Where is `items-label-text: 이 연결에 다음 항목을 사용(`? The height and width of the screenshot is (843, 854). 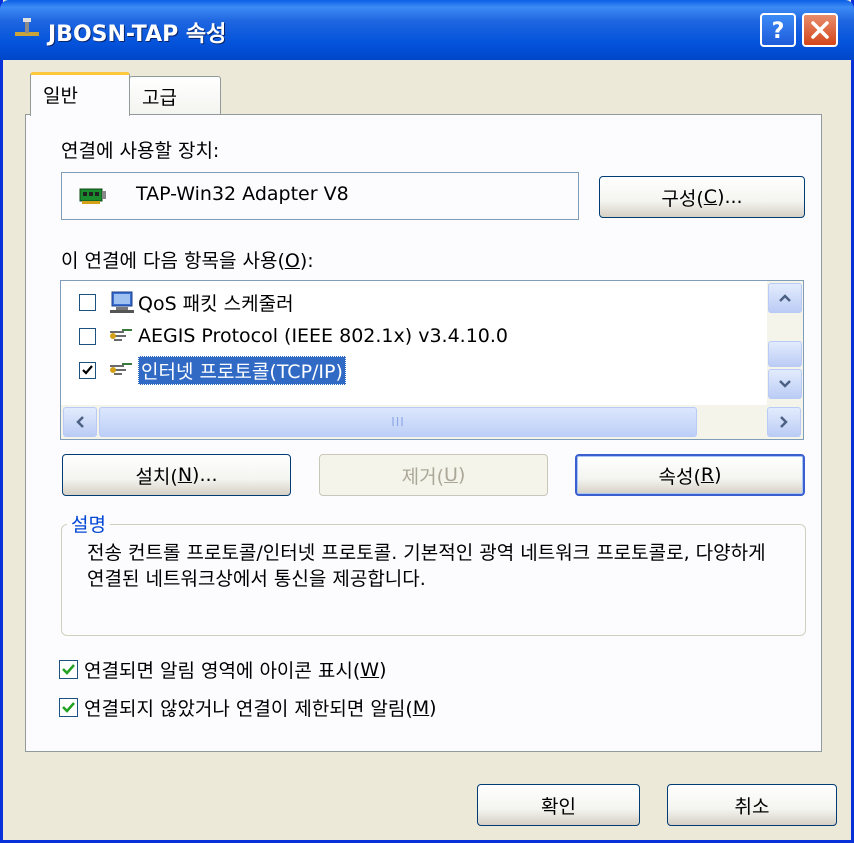
items-label-text: 이 연결에 다음 항목을 사용( is located at coordinates (173, 261).